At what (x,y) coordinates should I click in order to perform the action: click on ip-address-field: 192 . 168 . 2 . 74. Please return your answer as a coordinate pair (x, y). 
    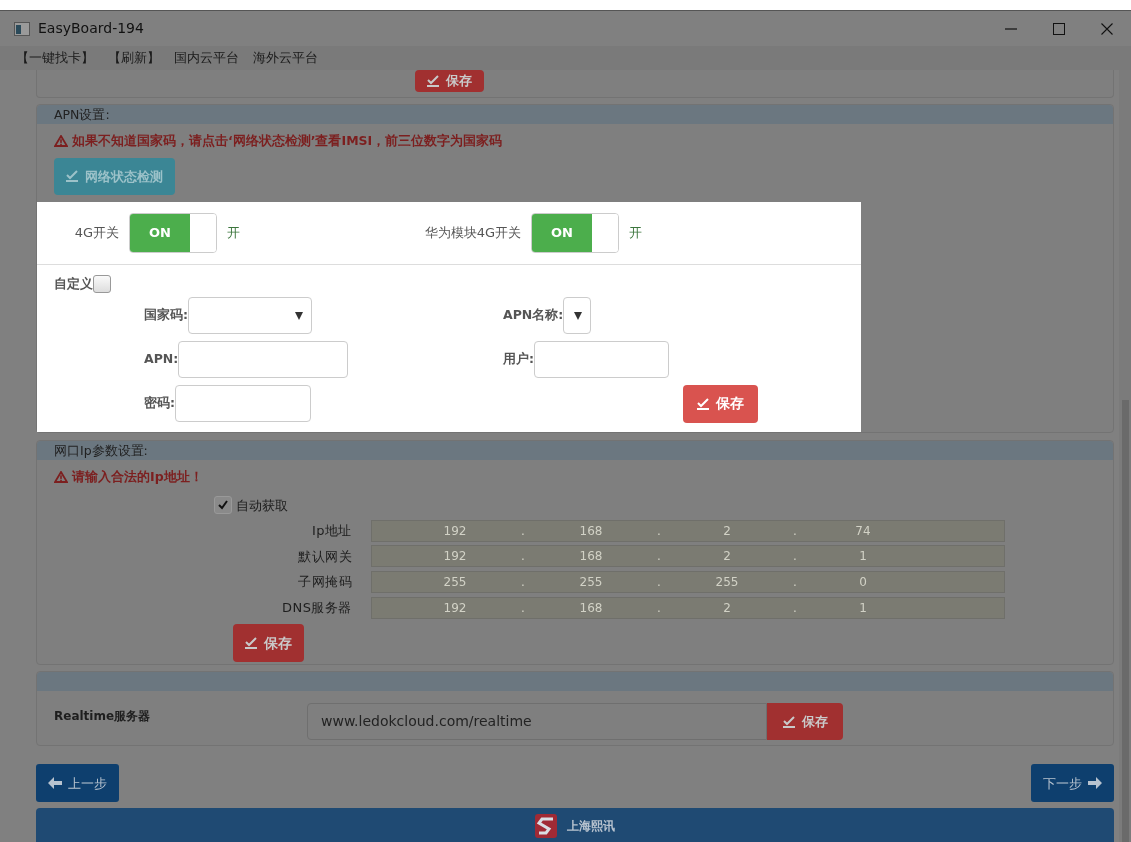
    Looking at the image, I should click on (688, 530).